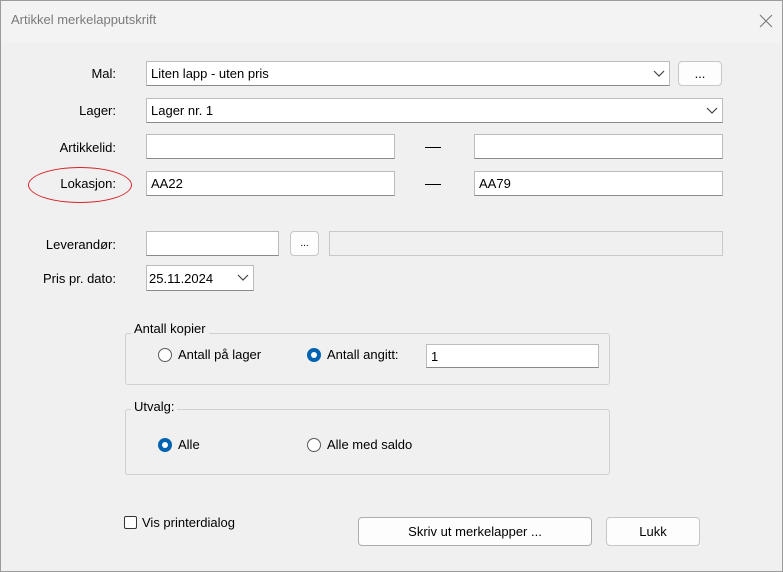 This screenshot has width=783, height=572. Describe the element at coordinates (188, 522) in the screenshot. I see `vis-printerdialog-label: Vis printerdialog` at that location.